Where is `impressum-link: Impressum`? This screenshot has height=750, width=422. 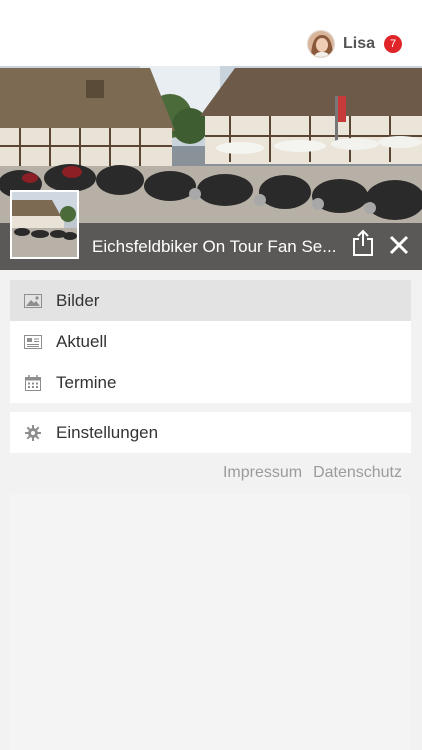 impressum-link: Impressum is located at coordinates (262, 473).